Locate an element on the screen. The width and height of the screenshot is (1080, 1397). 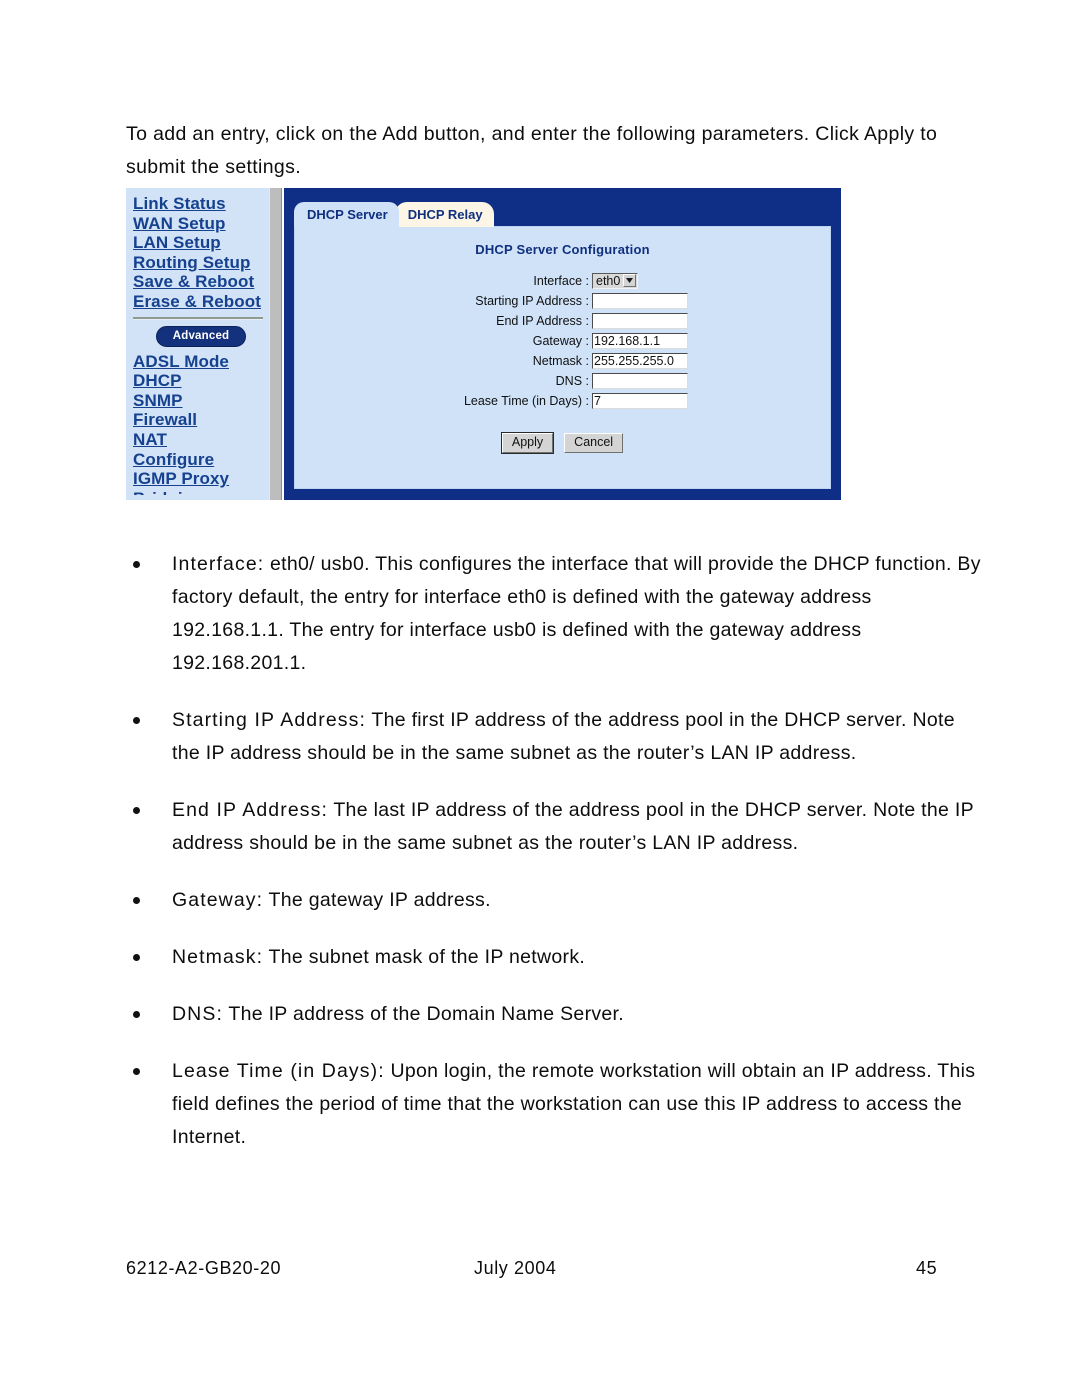
bullet-term-interface: Interface: is located at coordinates (218, 564).